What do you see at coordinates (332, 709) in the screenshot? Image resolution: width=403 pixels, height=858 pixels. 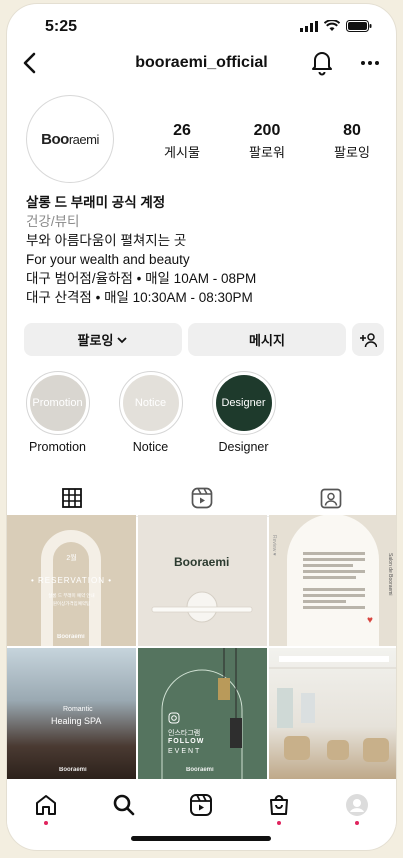 I see `salon-interior-graphic` at bounding box center [332, 709].